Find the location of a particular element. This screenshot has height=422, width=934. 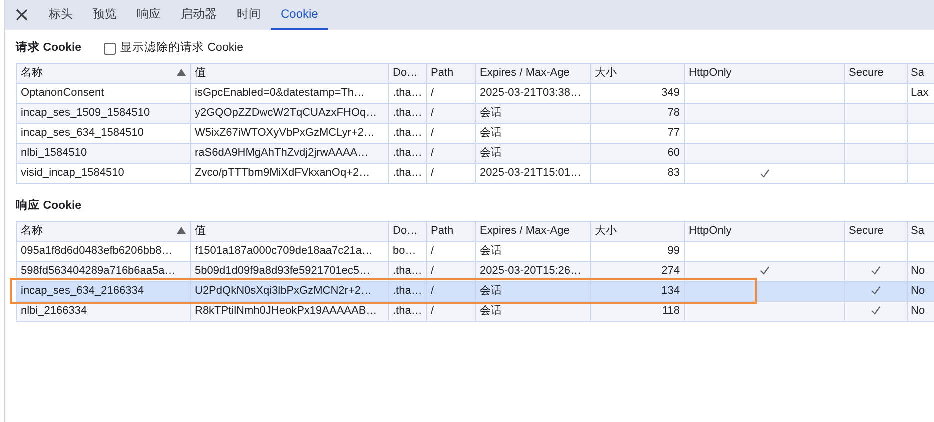

section-title: 响应 Cookie is located at coordinates (49, 206).